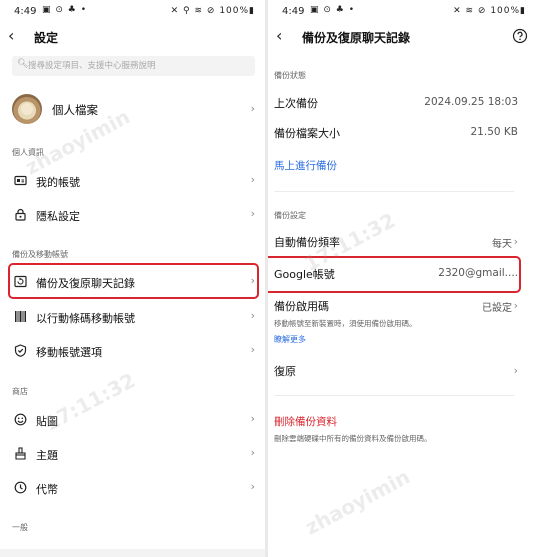 Image resolution: width=536 pixels, height=557 pixels. Describe the element at coordinates (290, 339) in the screenshot. I see `learn-more-link: 瞭解更多` at that location.